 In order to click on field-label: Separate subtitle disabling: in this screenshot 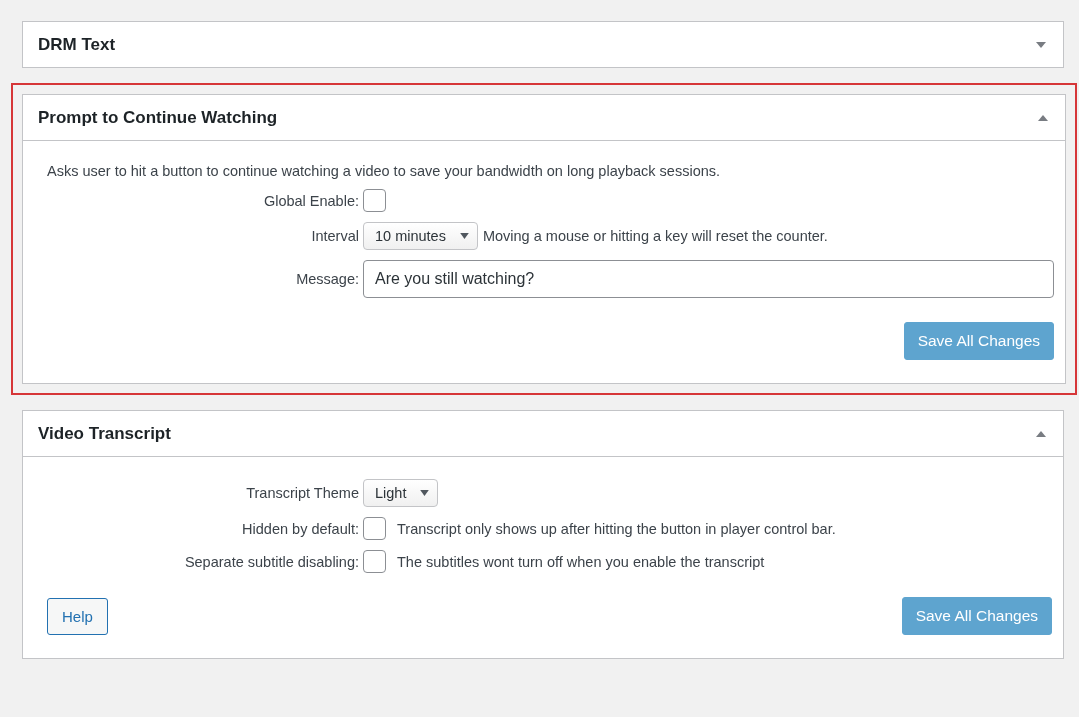, I will do `click(271, 561)`.